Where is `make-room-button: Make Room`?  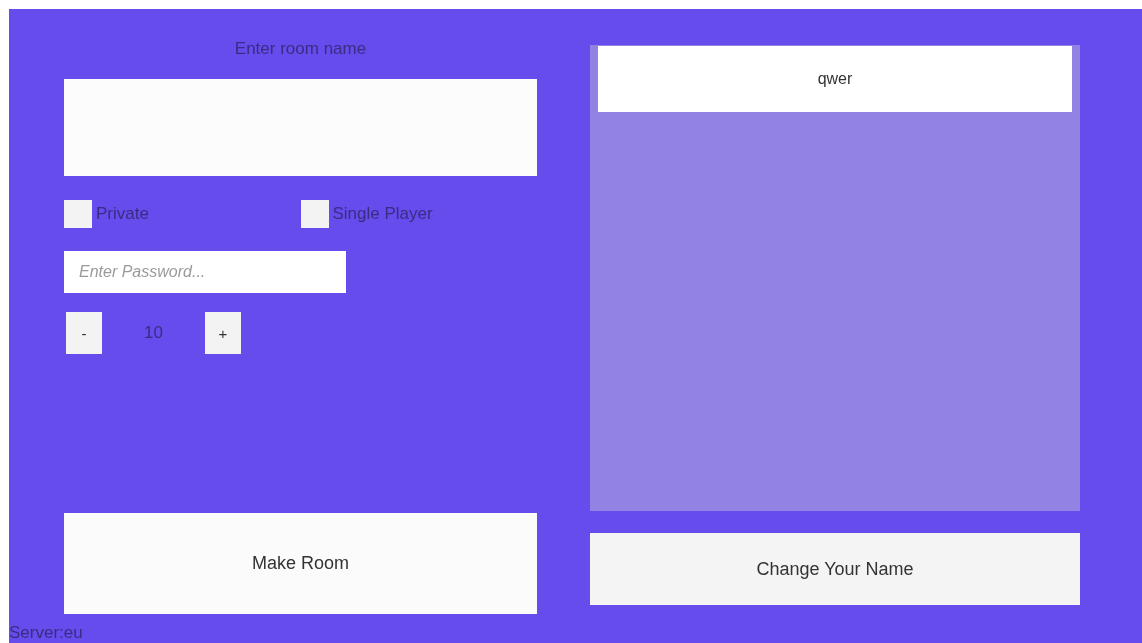
make-room-button: Make Room is located at coordinates (300, 563).